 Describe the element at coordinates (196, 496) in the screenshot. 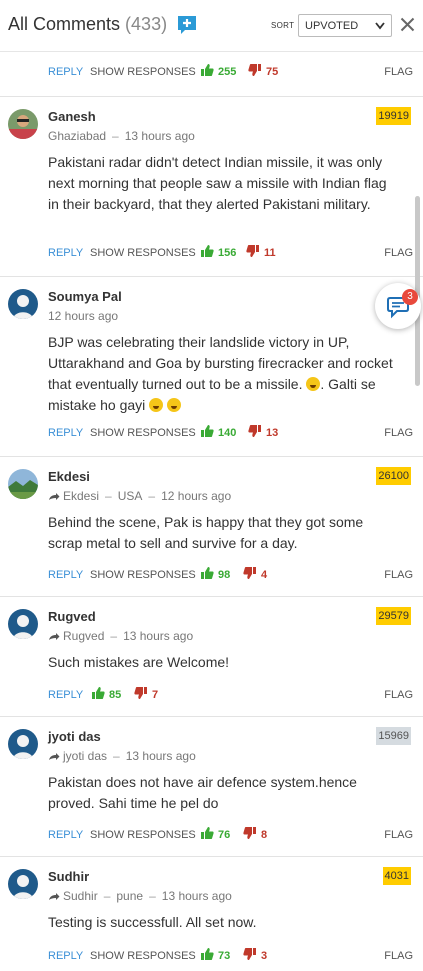

I see `comment-time: 12 hours ago` at that location.